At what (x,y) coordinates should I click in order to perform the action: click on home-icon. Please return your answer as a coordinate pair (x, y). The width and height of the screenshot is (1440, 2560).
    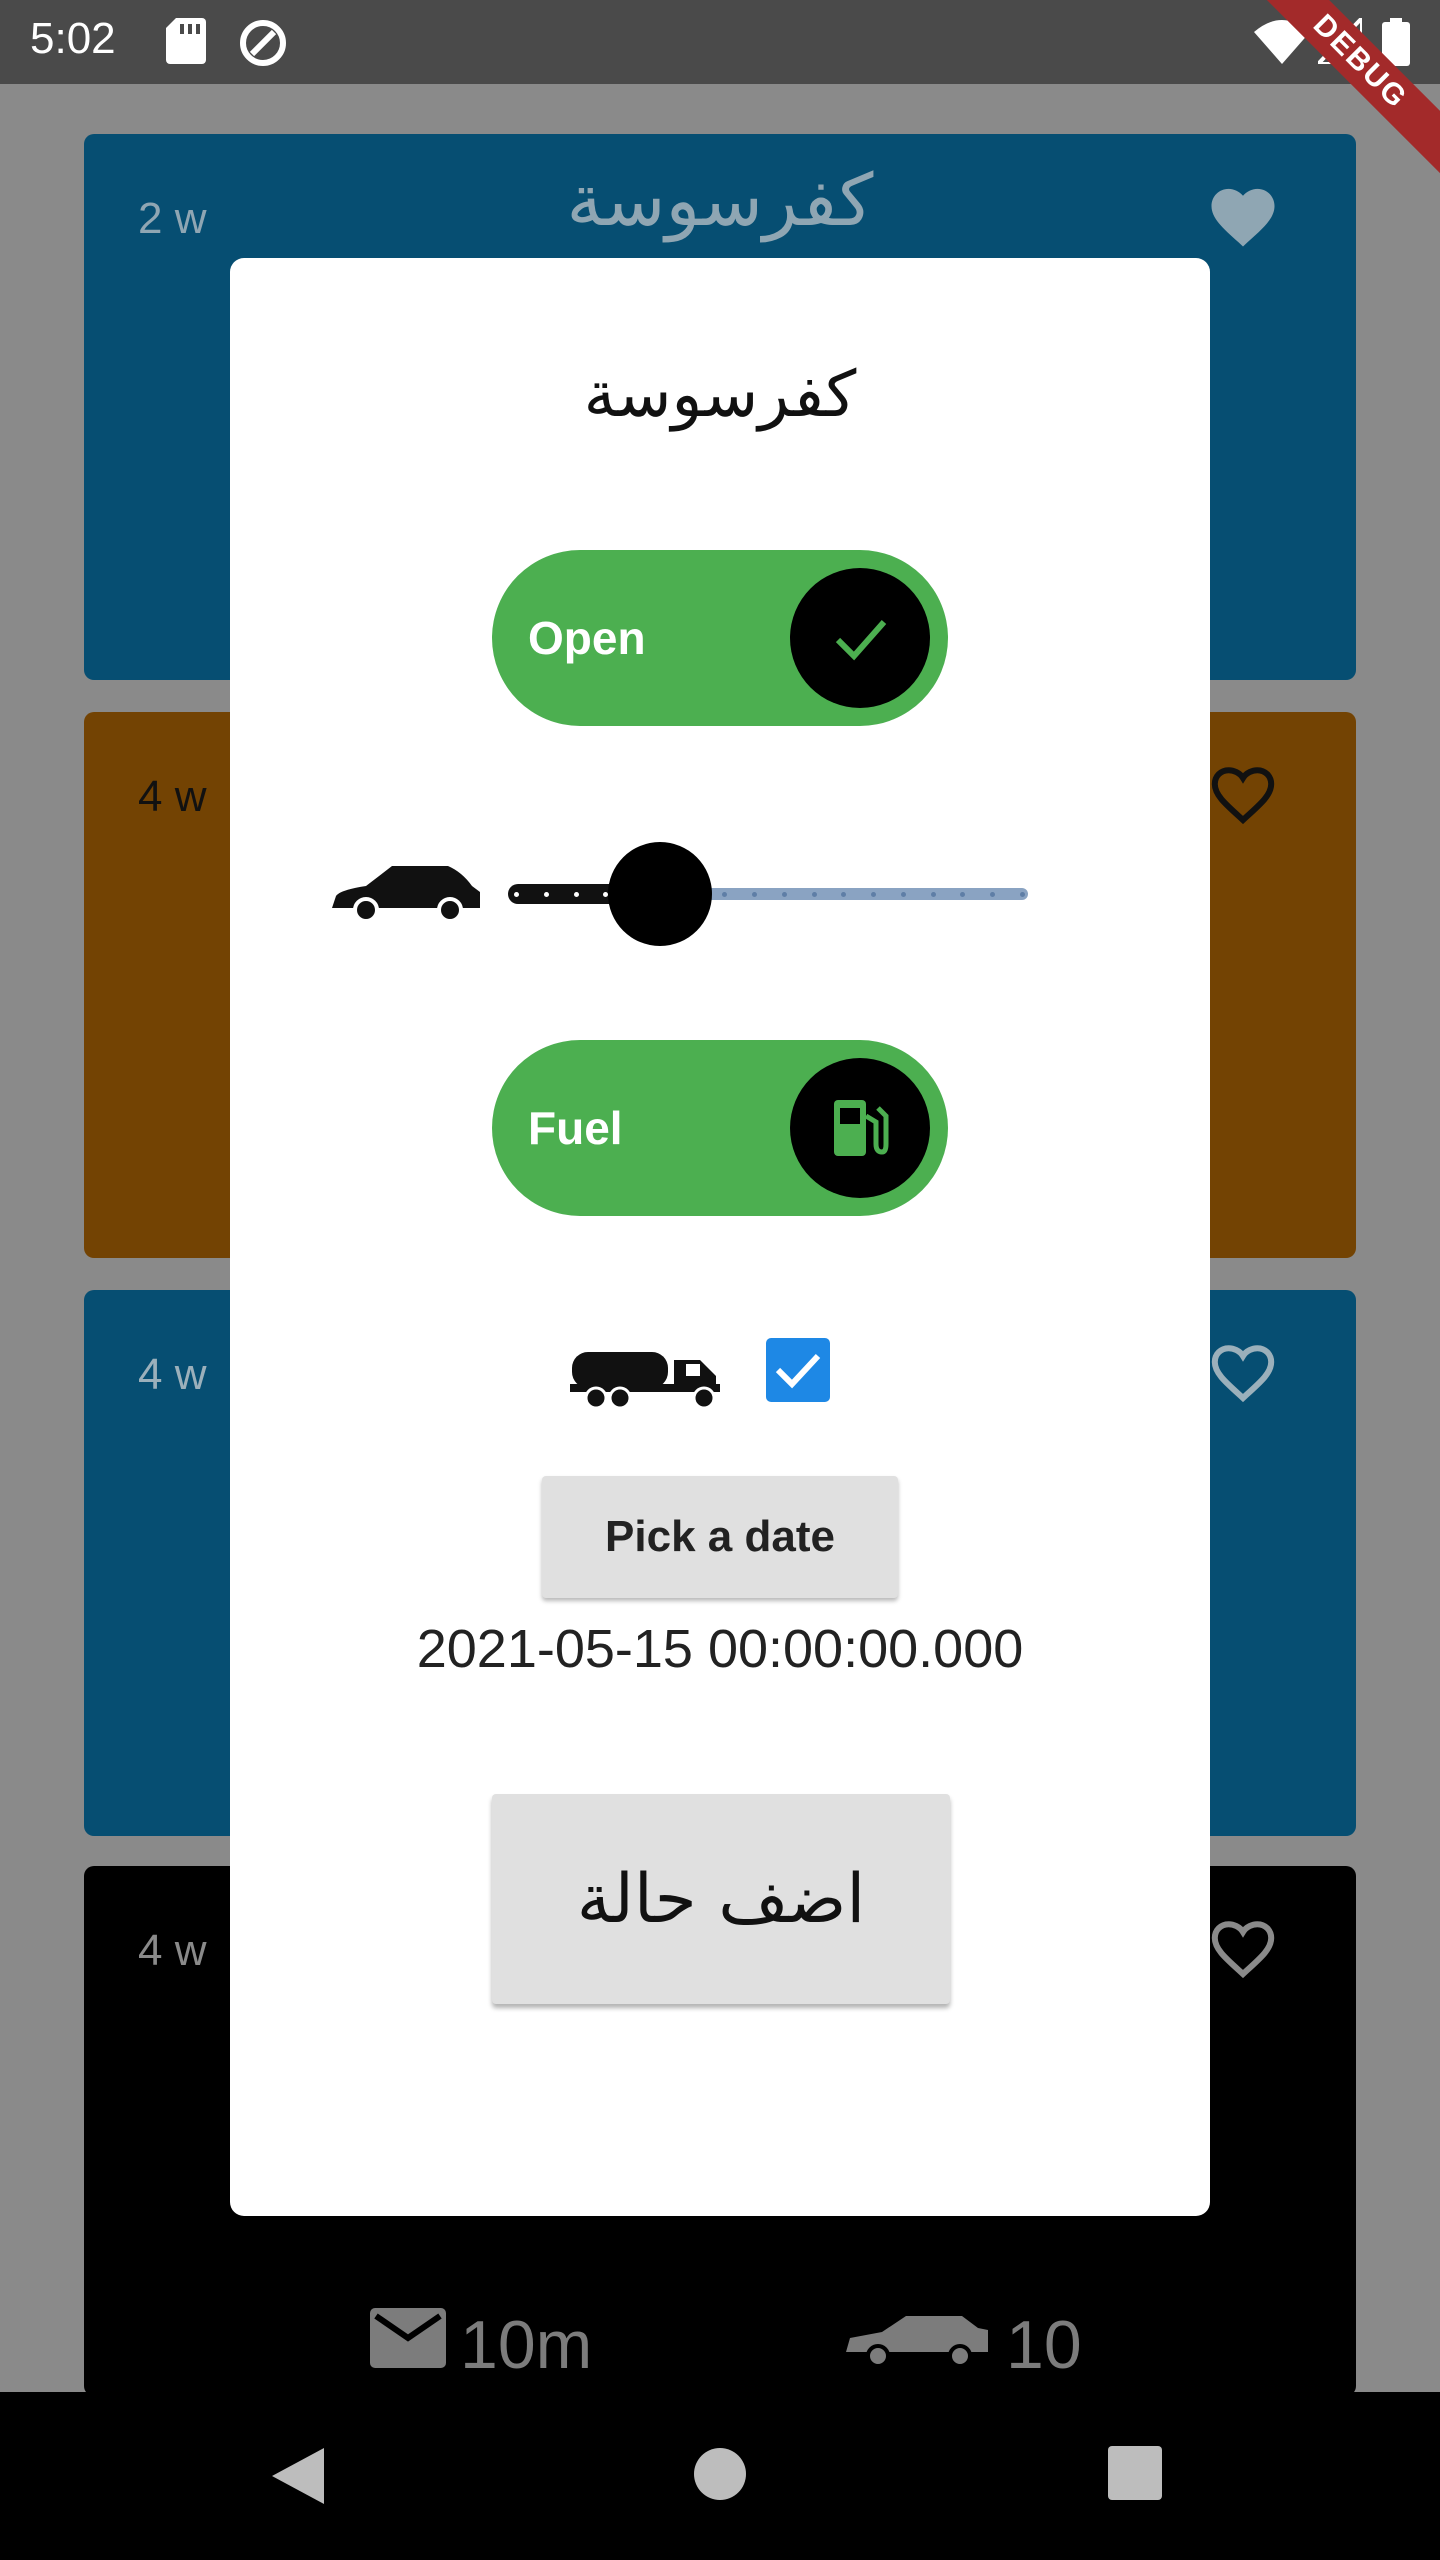
    Looking at the image, I should click on (720, 2476).